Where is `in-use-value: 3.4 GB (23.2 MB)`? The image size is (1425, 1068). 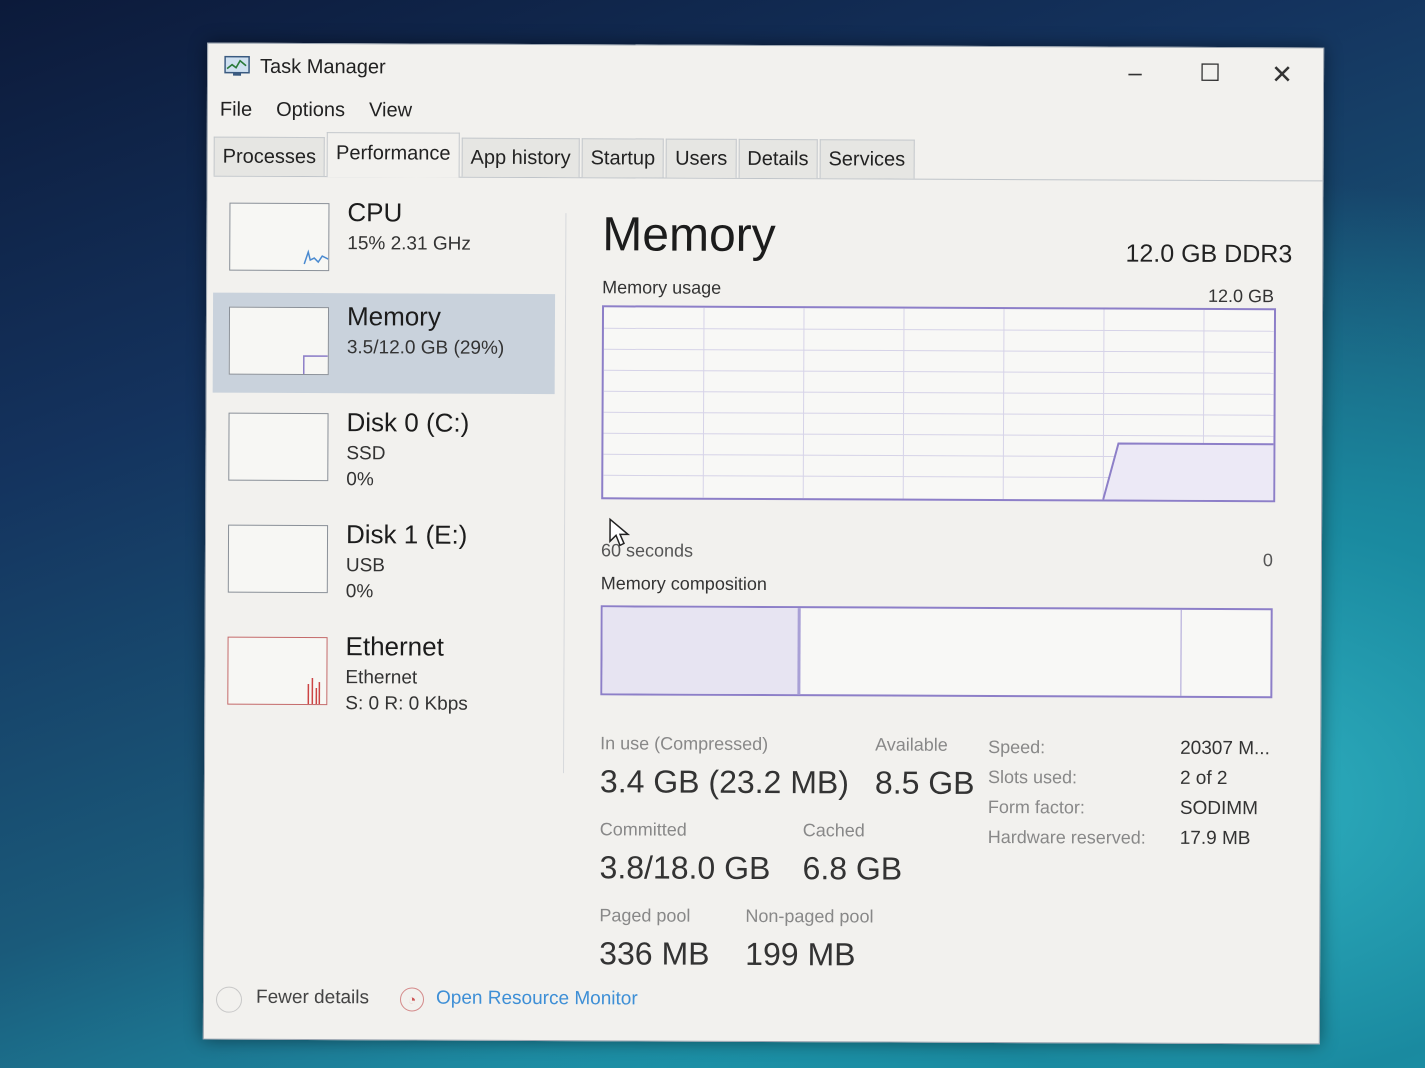
in-use-value: 3.4 GB (23.2 MB) is located at coordinates (724, 782).